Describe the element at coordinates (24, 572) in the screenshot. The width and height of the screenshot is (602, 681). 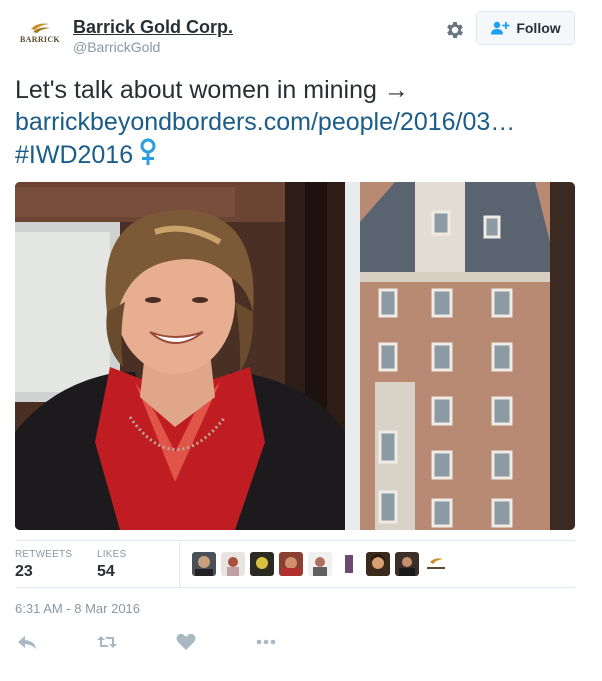
I see `retweets-count: 23` at that location.